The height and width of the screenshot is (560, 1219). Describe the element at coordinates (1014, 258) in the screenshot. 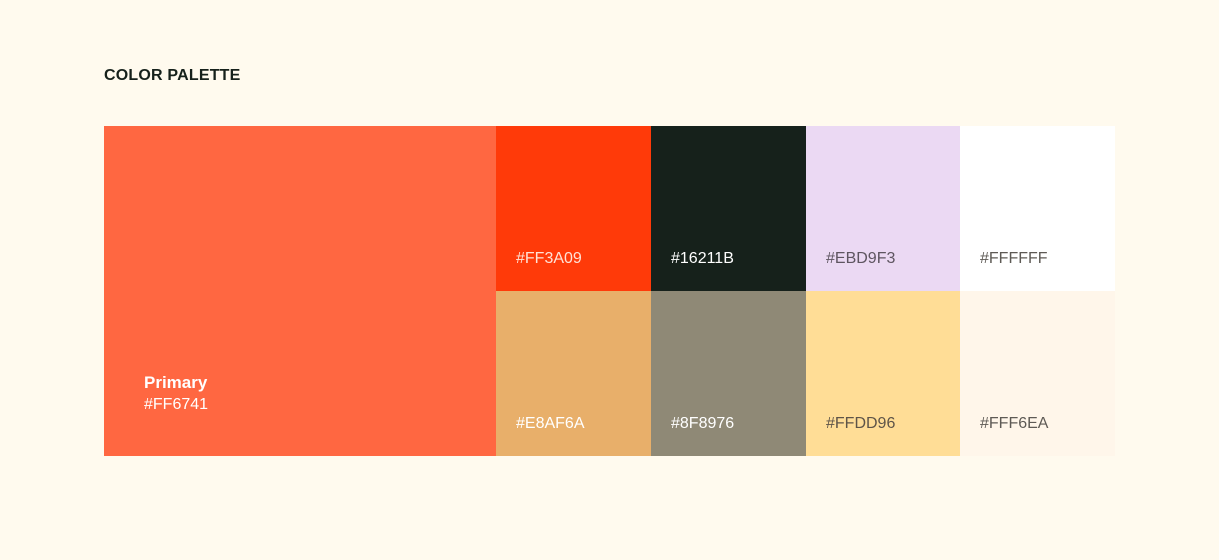

I see `swatch-hex: #FFFFFF` at that location.